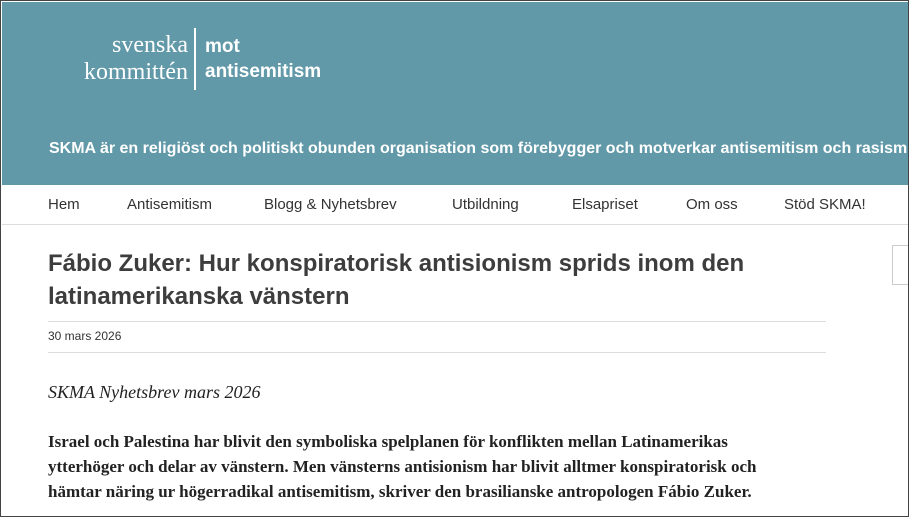  Describe the element at coordinates (330, 204) in the screenshot. I see `nav-item-blogg: Blogg & Nyhetsbrev` at that location.